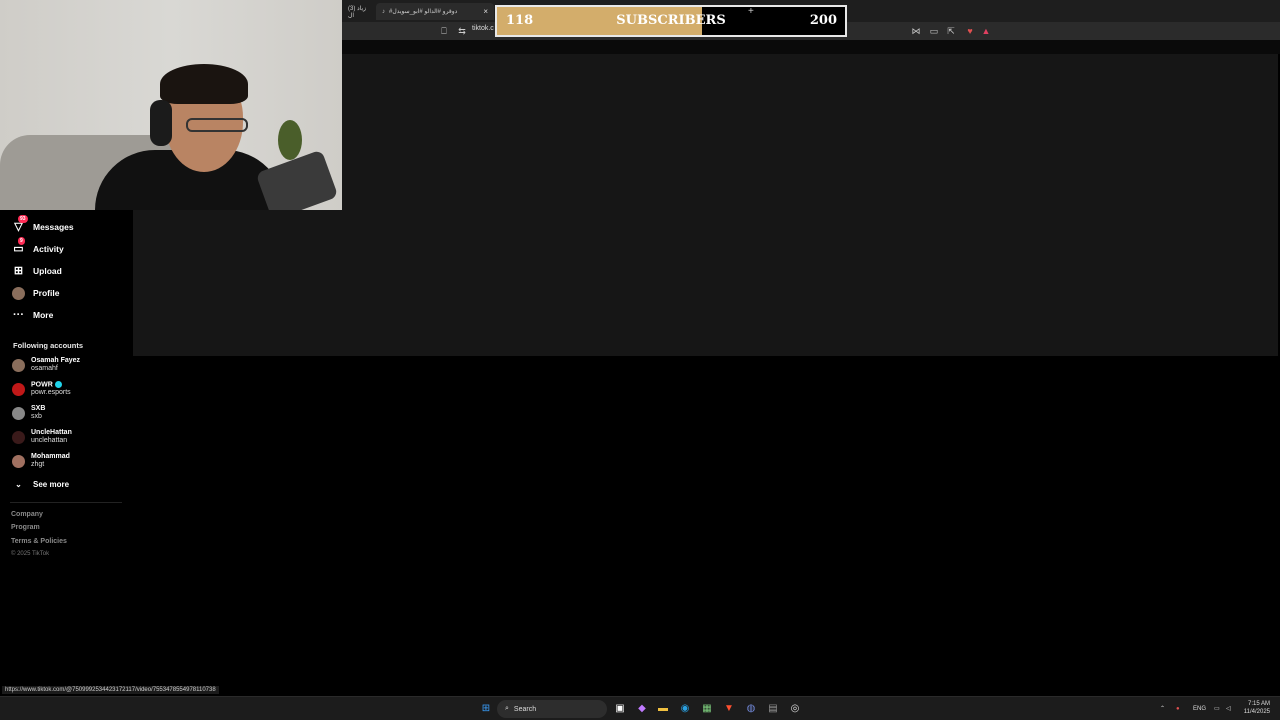 The width and height of the screenshot is (1280, 720). What do you see at coordinates (47, 271) in the screenshot?
I see `nav-label: Upload` at bounding box center [47, 271].